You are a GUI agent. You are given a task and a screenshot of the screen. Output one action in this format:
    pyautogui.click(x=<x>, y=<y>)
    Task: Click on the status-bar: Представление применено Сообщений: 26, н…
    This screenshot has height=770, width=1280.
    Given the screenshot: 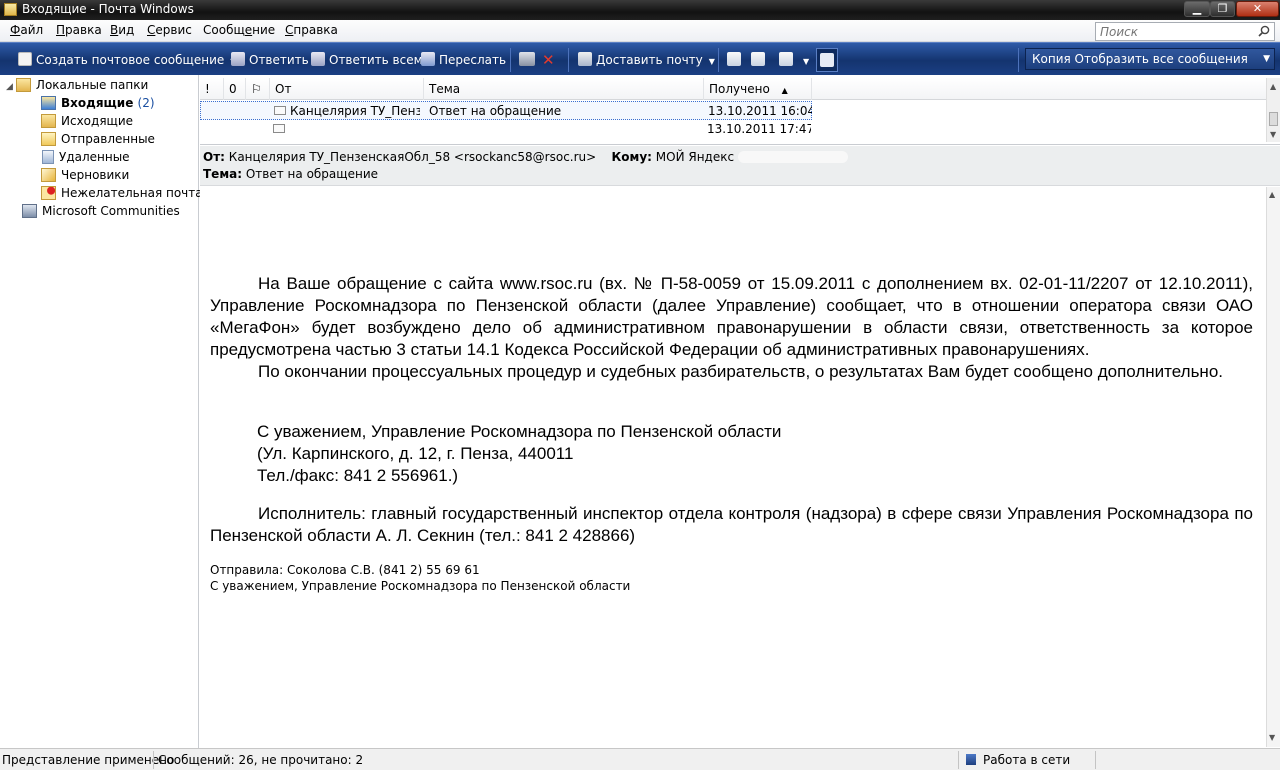 What is the action you would take?
    pyautogui.click(x=640, y=759)
    